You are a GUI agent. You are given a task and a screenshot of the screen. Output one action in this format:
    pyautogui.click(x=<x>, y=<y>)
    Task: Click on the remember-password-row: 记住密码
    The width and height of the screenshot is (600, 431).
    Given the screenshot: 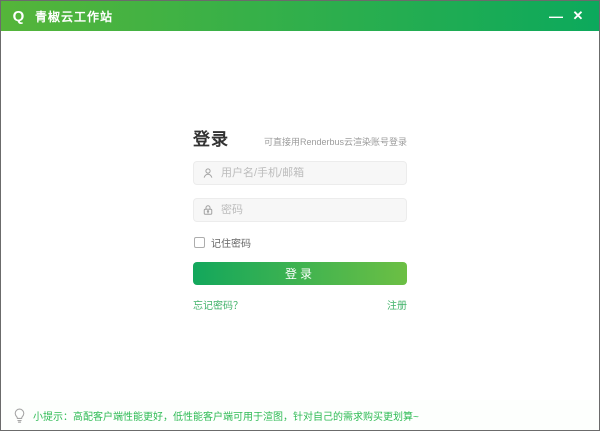 What is the action you would take?
    pyautogui.click(x=300, y=242)
    